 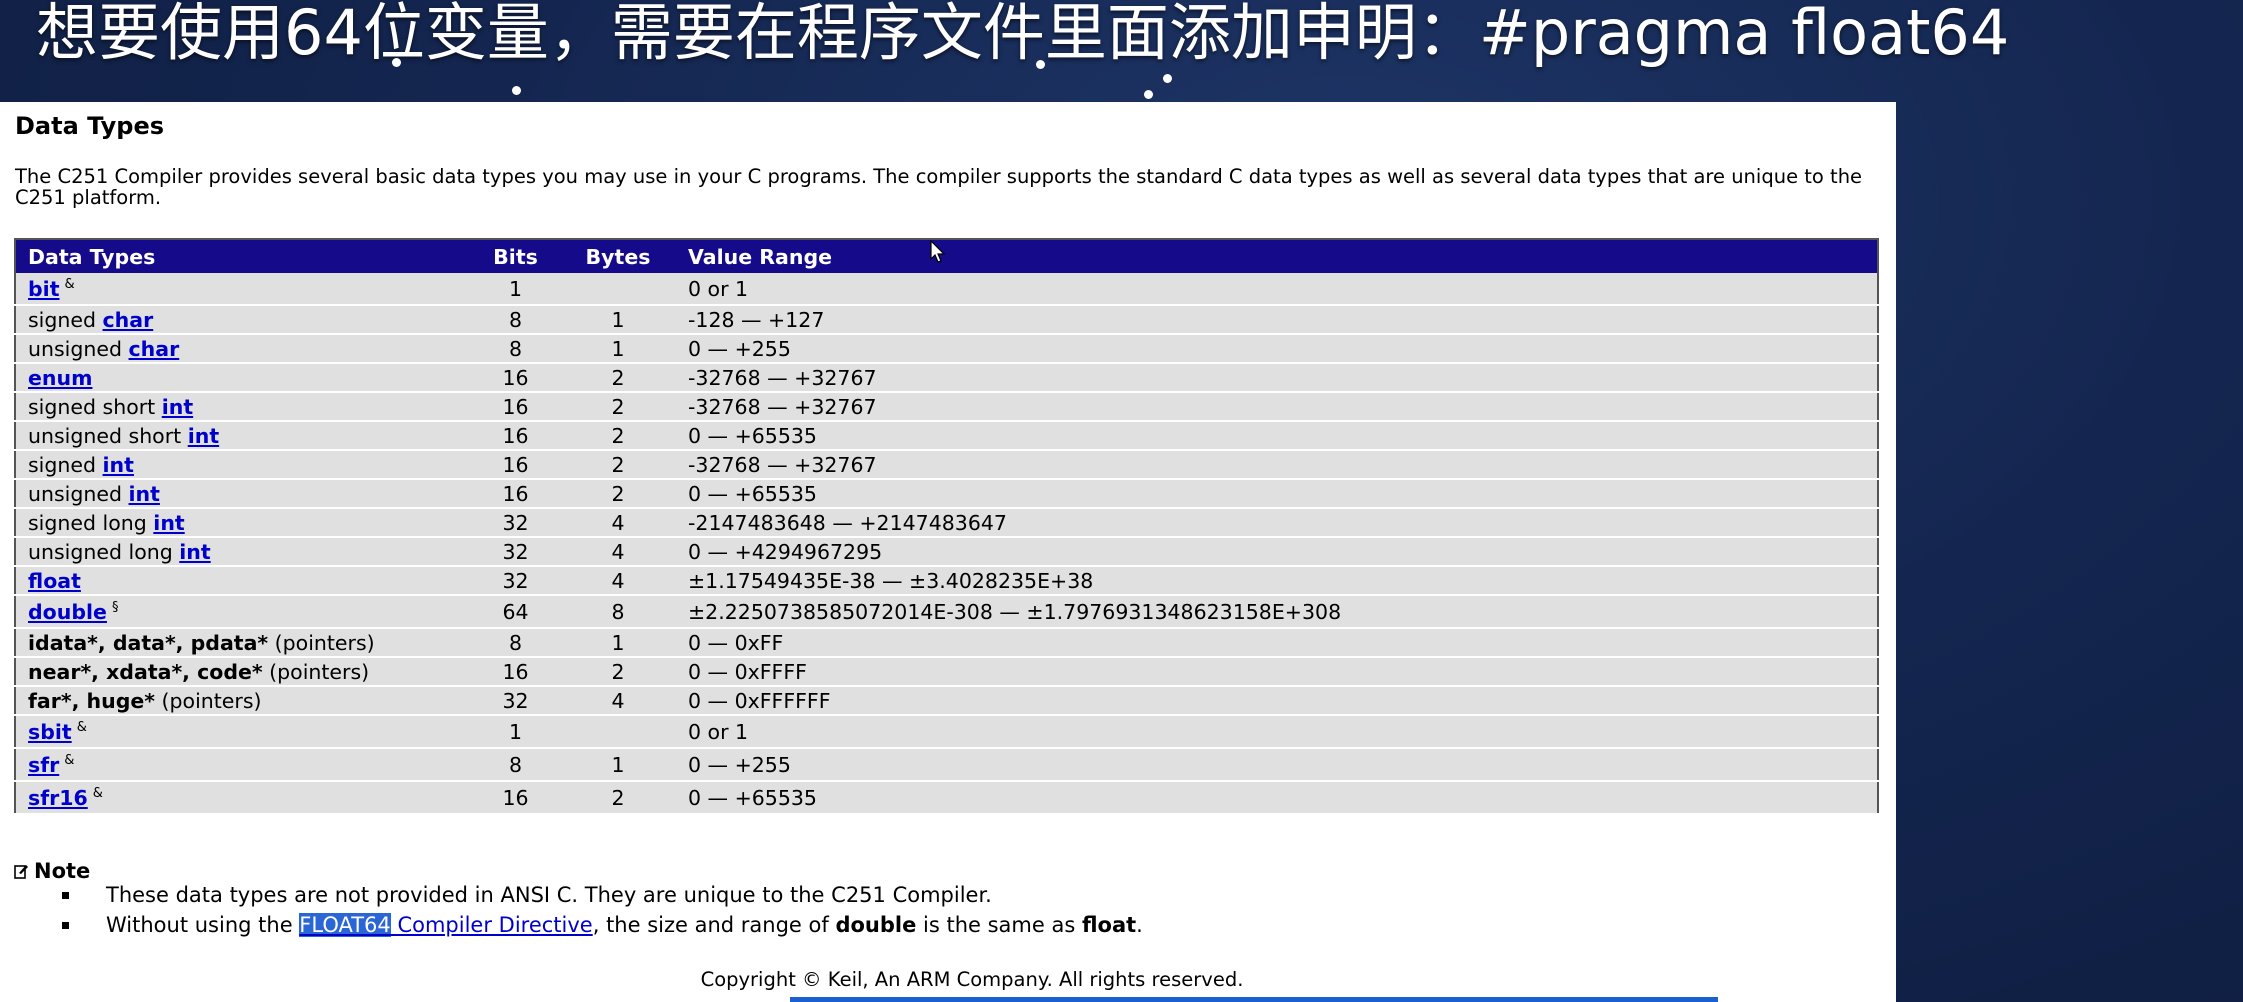 What do you see at coordinates (243, 436) in the screenshot?
I see `type-cell: unsigned short int` at bounding box center [243, 436].